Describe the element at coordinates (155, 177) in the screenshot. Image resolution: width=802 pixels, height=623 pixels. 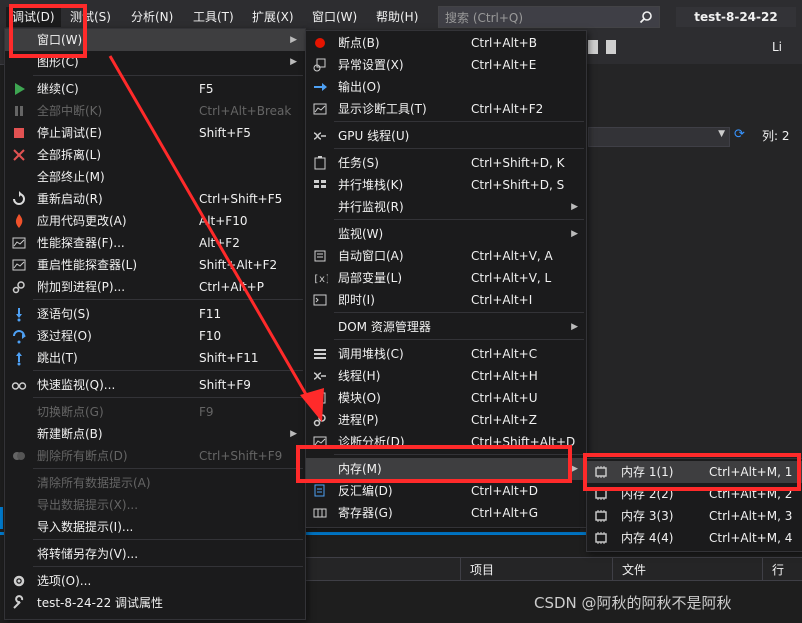
I see `debug-menu-item-6: 全部终止(M)` at that location.